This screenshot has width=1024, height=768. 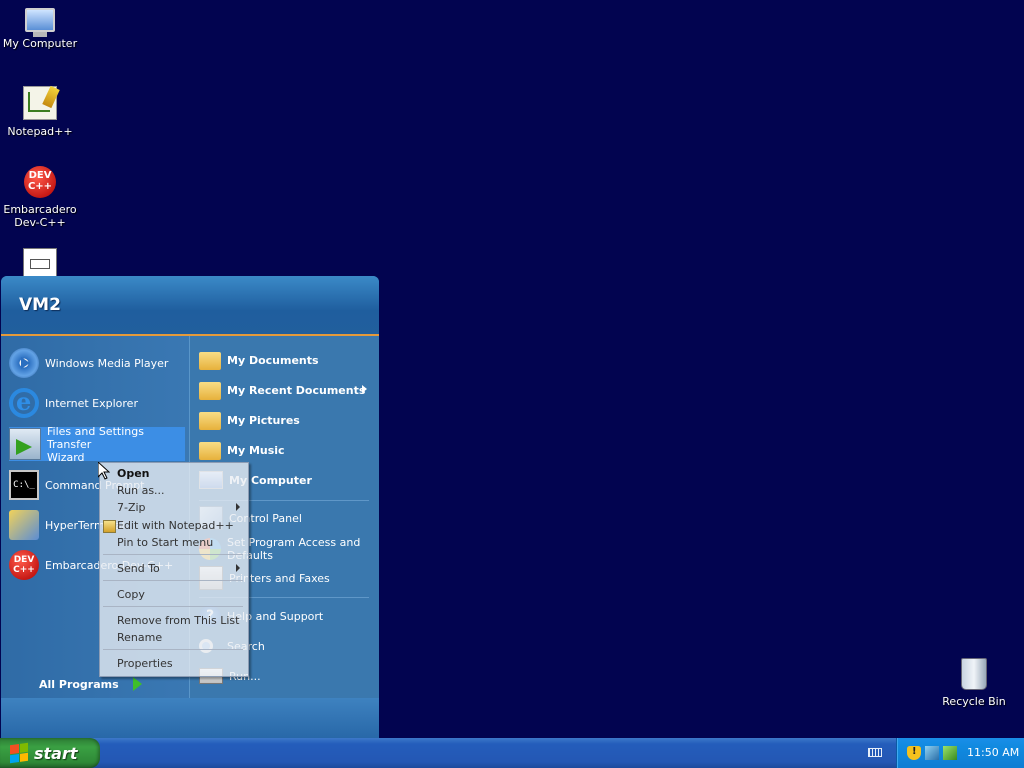 I want to click on program-label: Files and Settings Transfer Wizard, so click(x=116, y=444).